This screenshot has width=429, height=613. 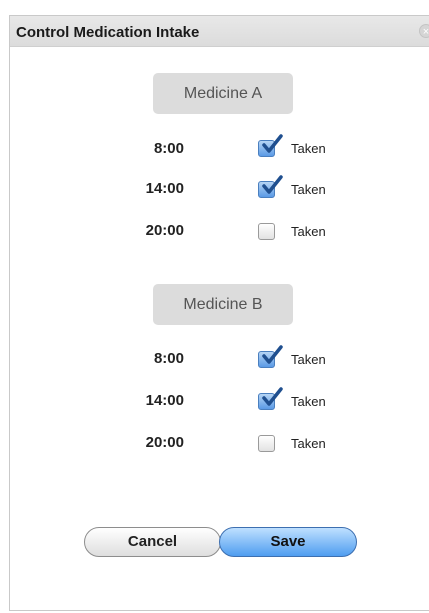 What do you see at coordinates (168, 148) in the screenshot?
I see `medicine-a-time-1: 8:00` at bounding box center [168, 148].